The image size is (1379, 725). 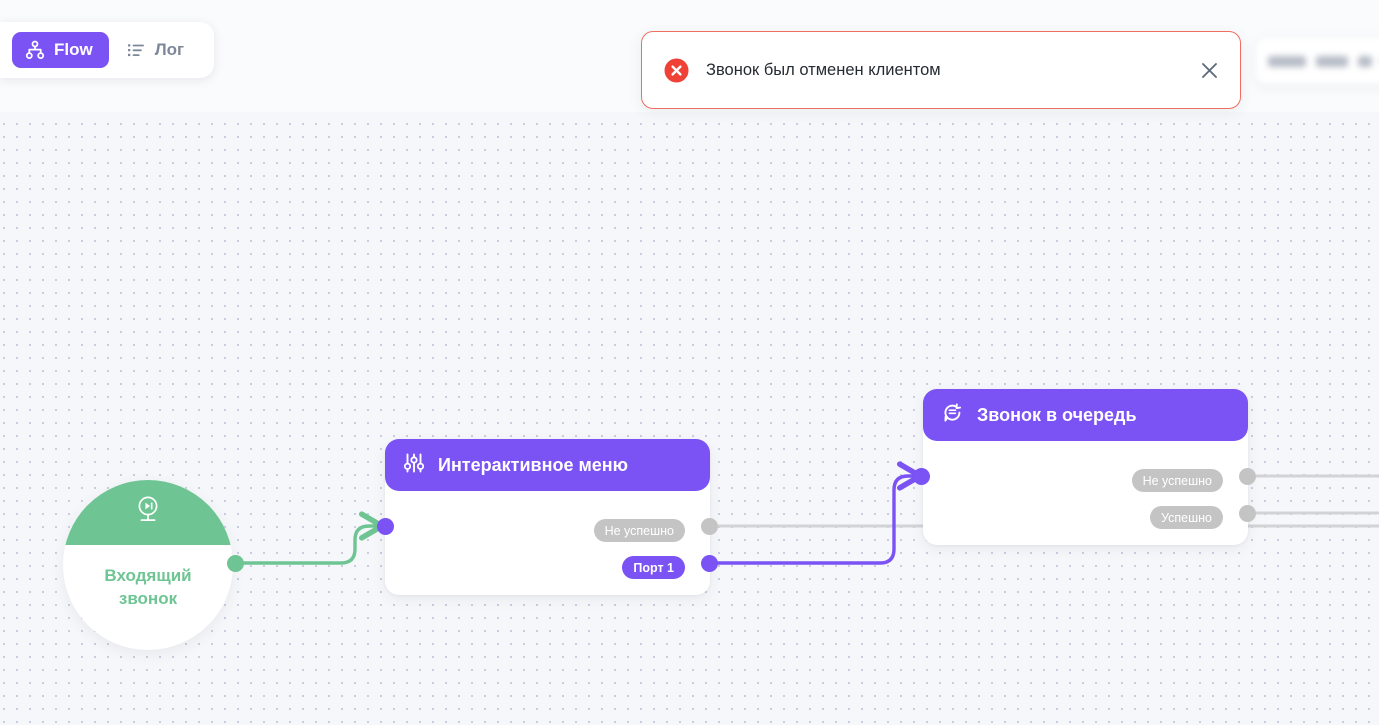 What do you see at coordinates (1057, 414) in the screenshot?
I see `node-call-queue-title: Звонок в очередь` at bounding box center [1057, 414].